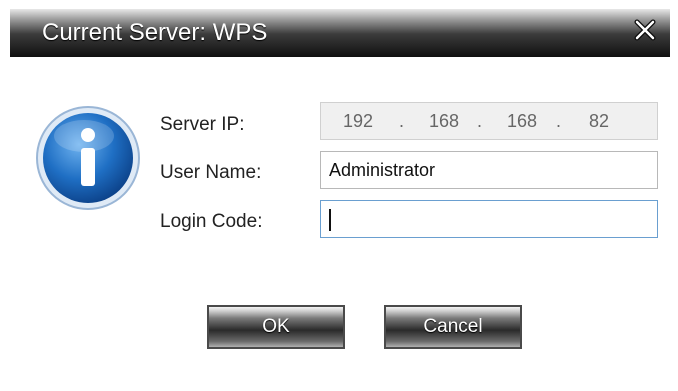  I want to click on login-code-field, so click(489, 219).